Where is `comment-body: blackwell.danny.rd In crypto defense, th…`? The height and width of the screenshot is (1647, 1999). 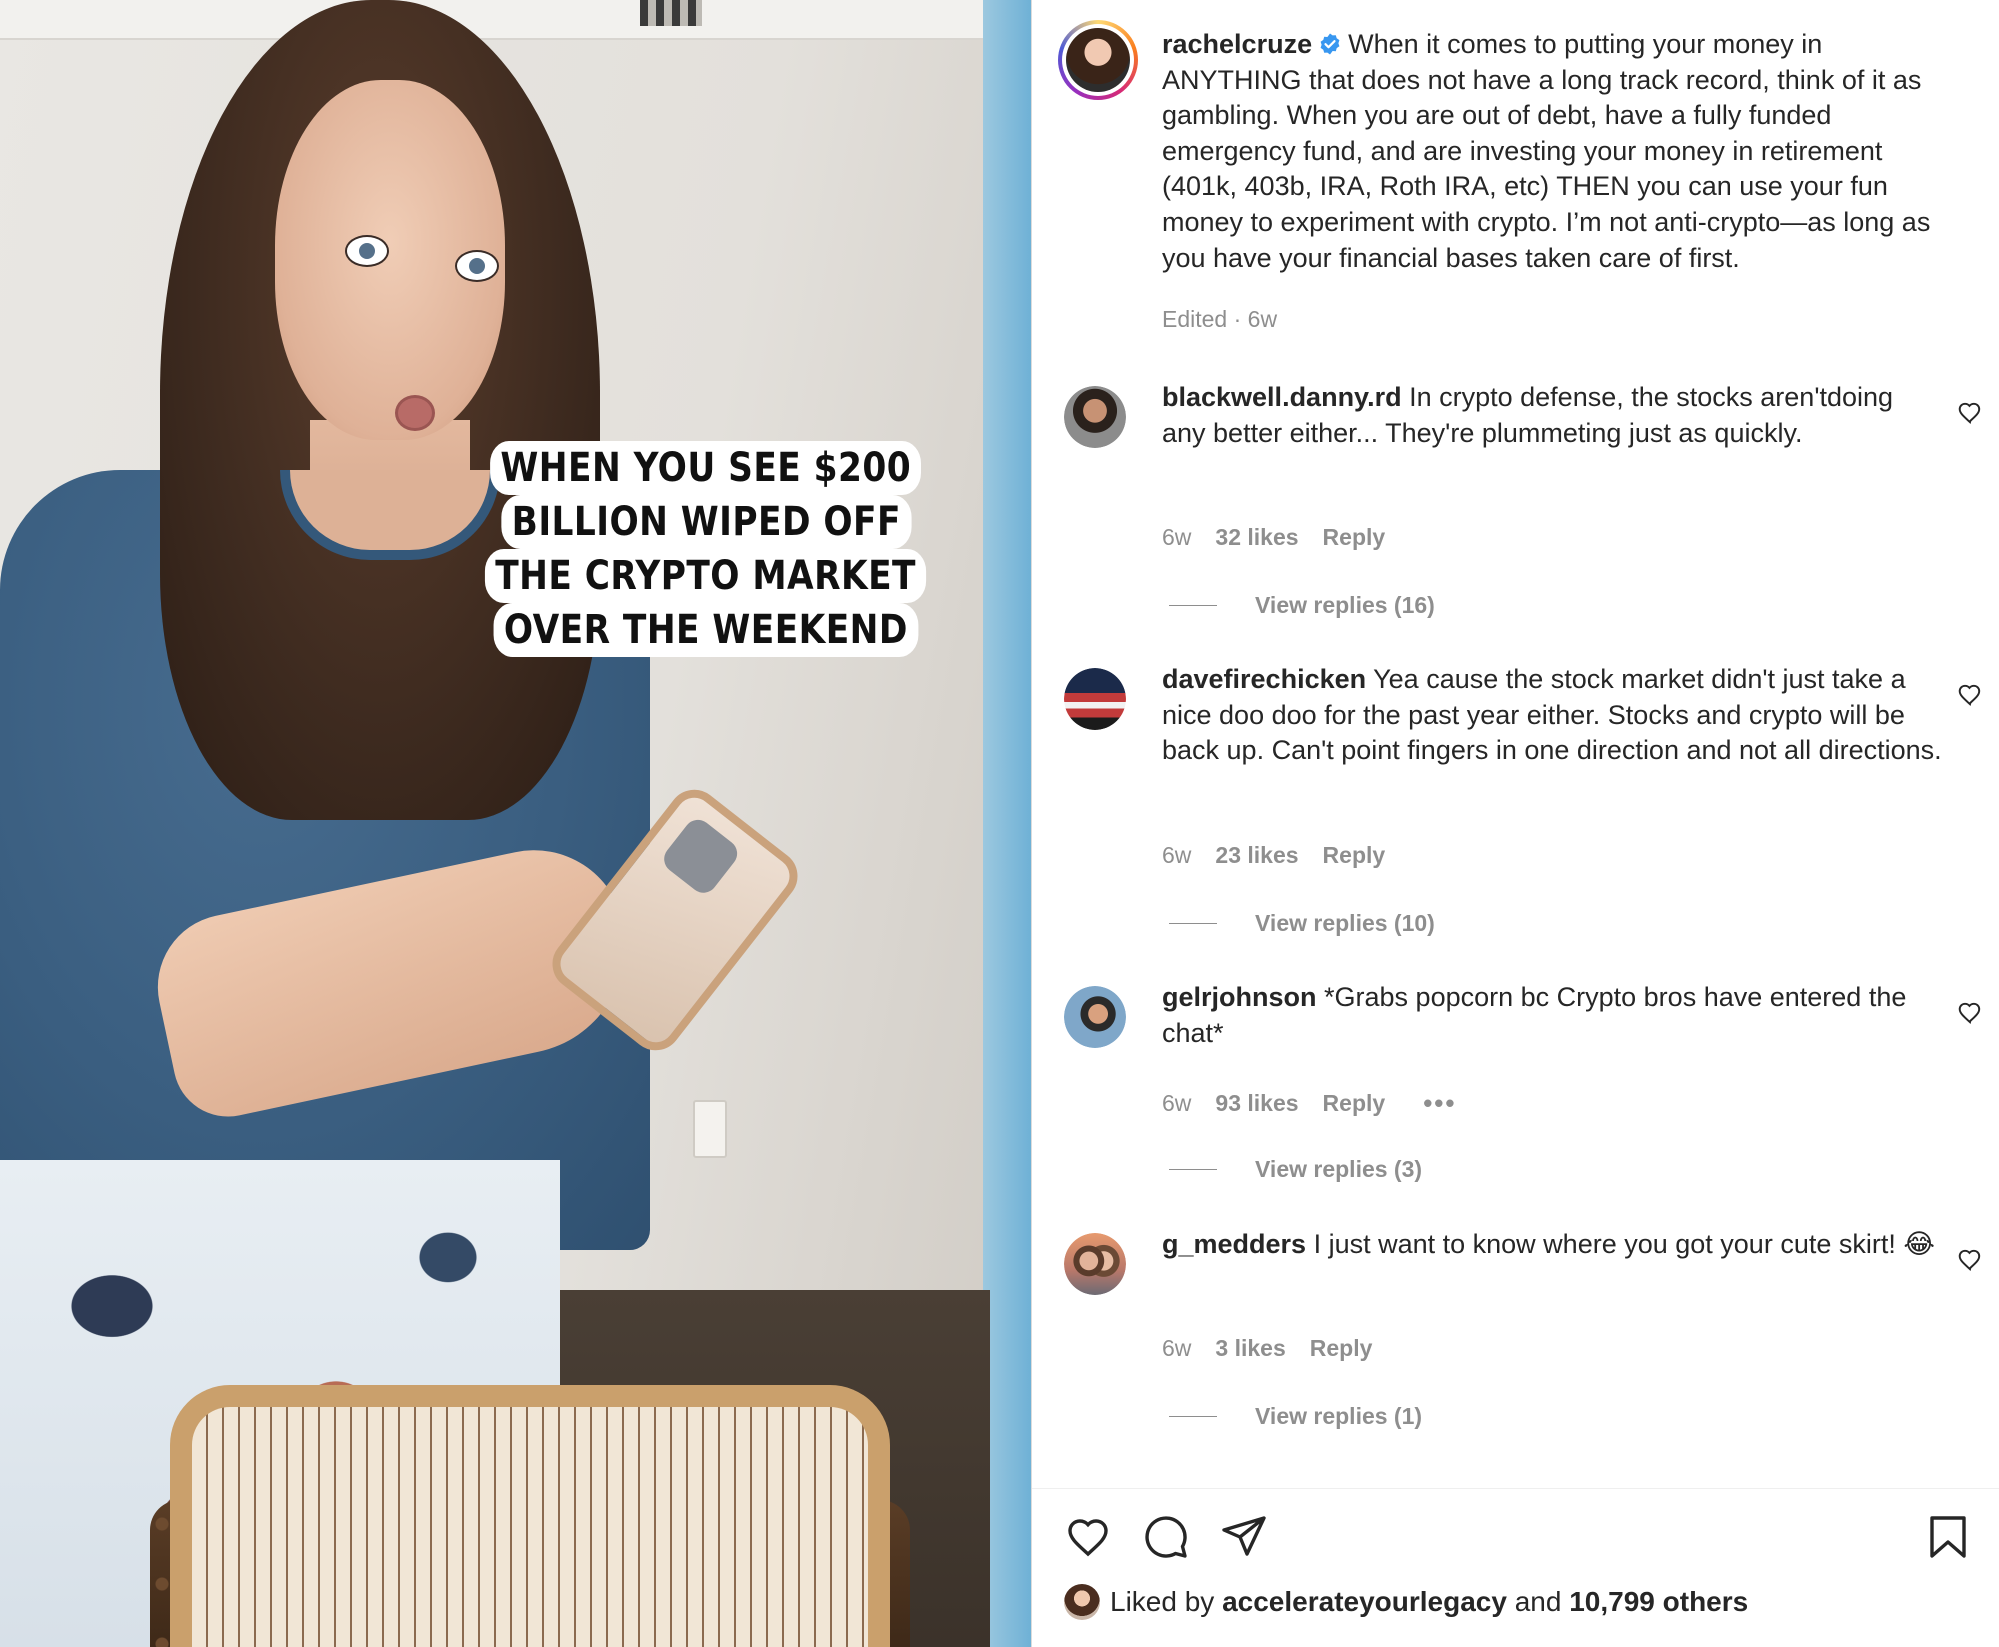 comment-body: blackwell.danny.rd In crypto defense, th… is located at coordinates (1552, 415).